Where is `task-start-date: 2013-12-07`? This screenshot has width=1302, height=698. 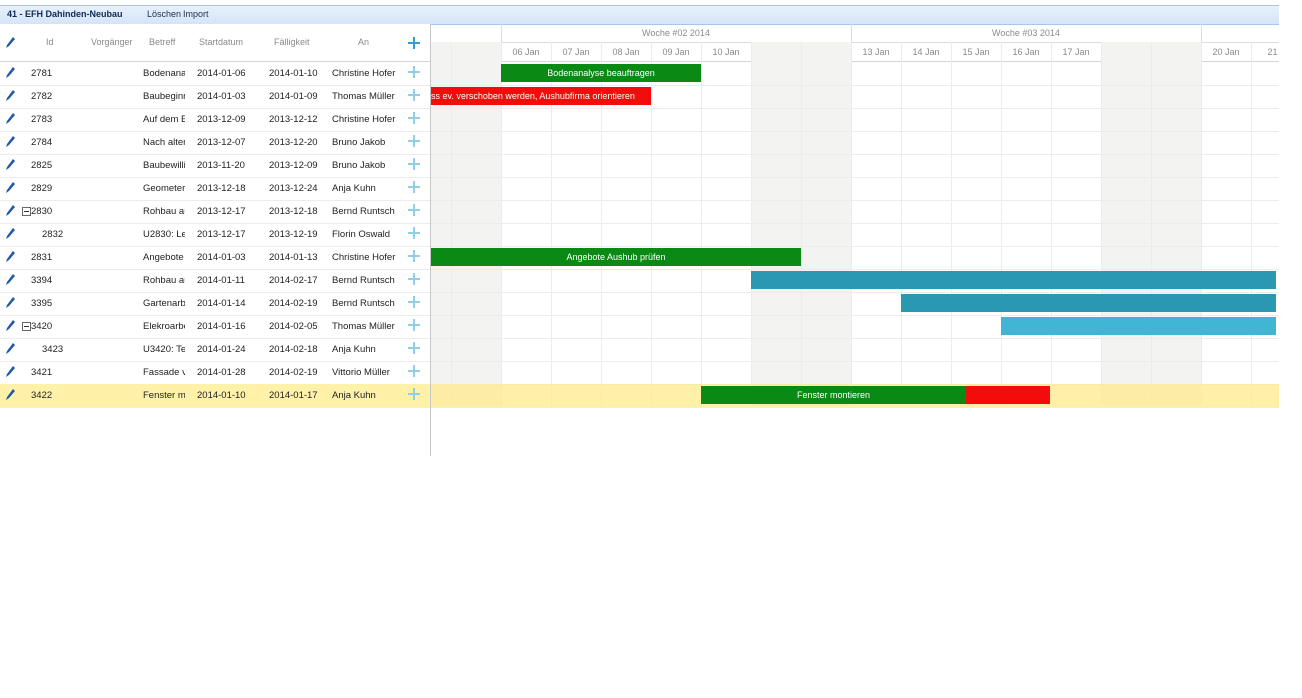 task-start-date: 2013-12-07 is located at coordinates (221, 142).